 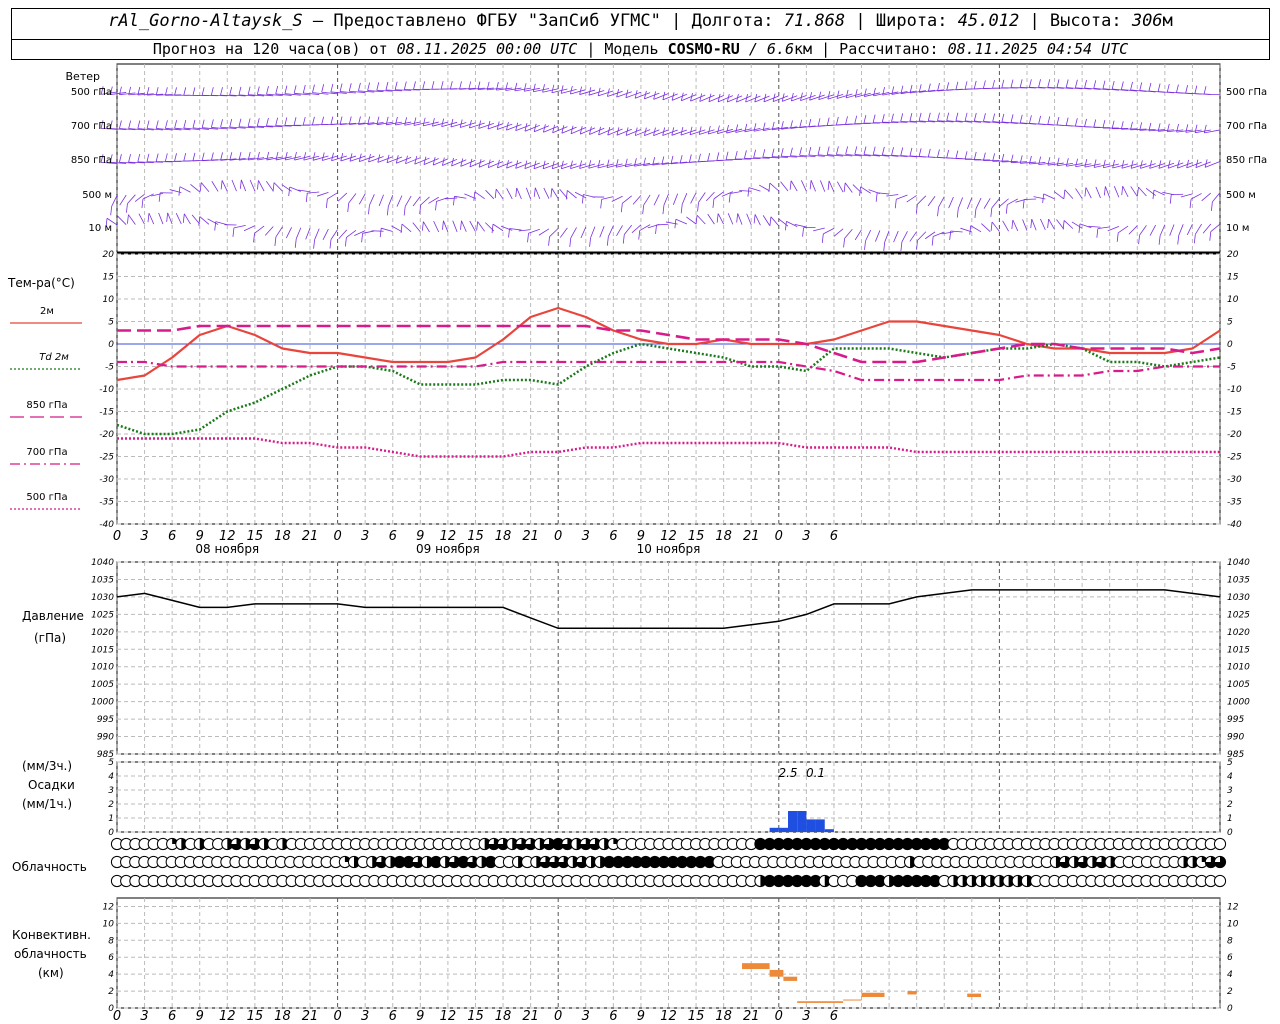 I want to click on y-tick-label-right: 4, so click(x=1230, y=975).